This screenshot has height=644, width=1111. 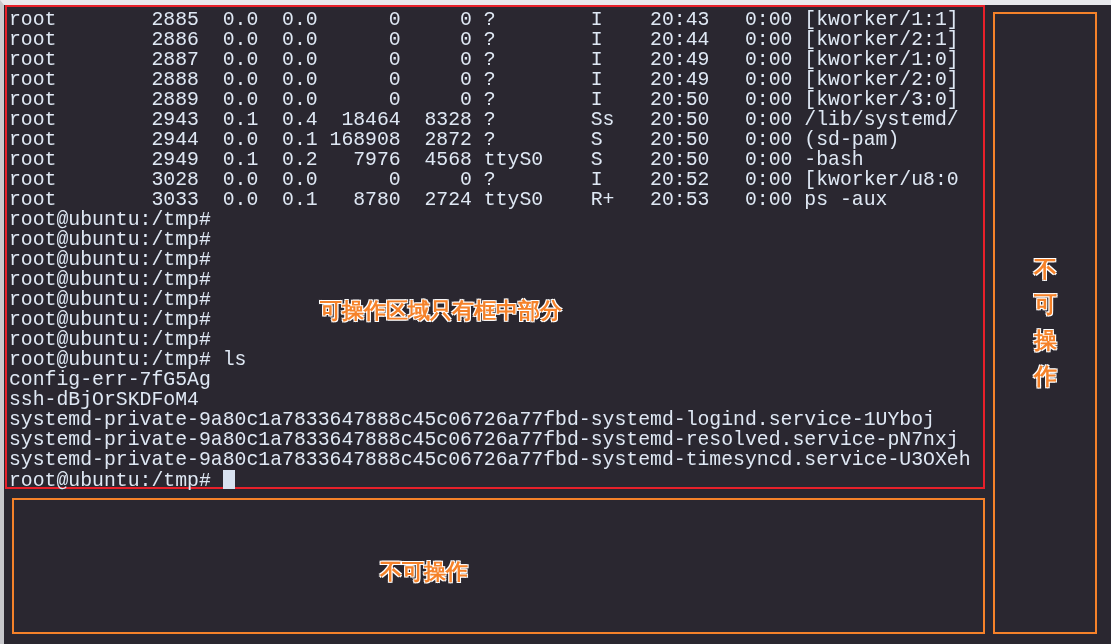 What do you see at coordinates (128, 360) in the screenshot?
I see `terminal-line: root@ubuntu:/tmp# ls` at bounding box center [128, 360].